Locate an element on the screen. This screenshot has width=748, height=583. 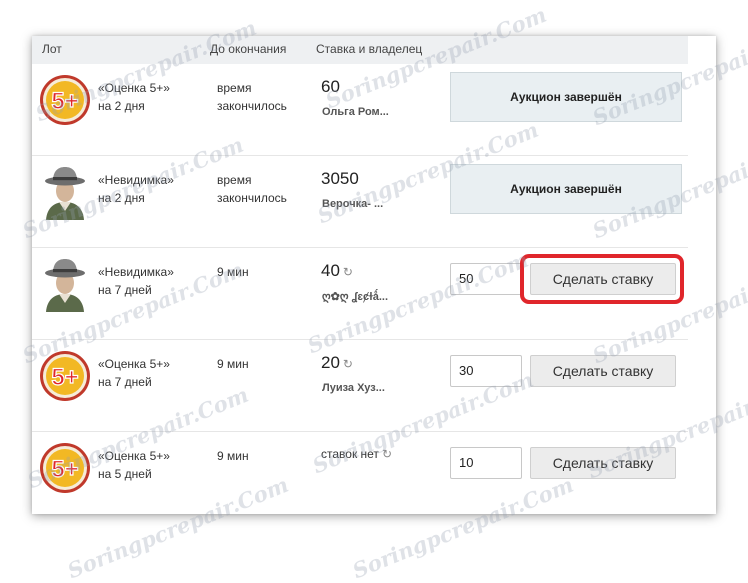
table-header: Лот До окончания Ставка и владелец is located at coordinates (360, 50).